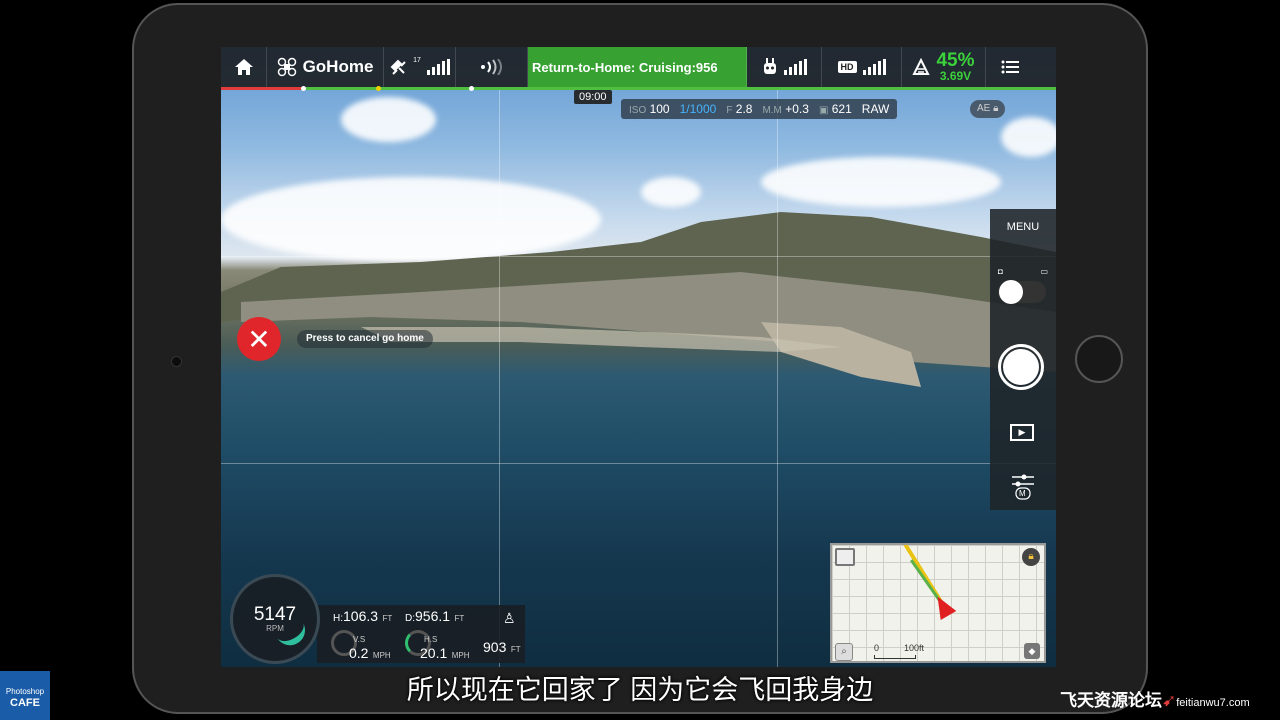 The width and height of the screenshot is (1280, 720). Describe the element at coordinates (1169, 700) in the screenshot. I see `leaf-icon: ➹` at that location.